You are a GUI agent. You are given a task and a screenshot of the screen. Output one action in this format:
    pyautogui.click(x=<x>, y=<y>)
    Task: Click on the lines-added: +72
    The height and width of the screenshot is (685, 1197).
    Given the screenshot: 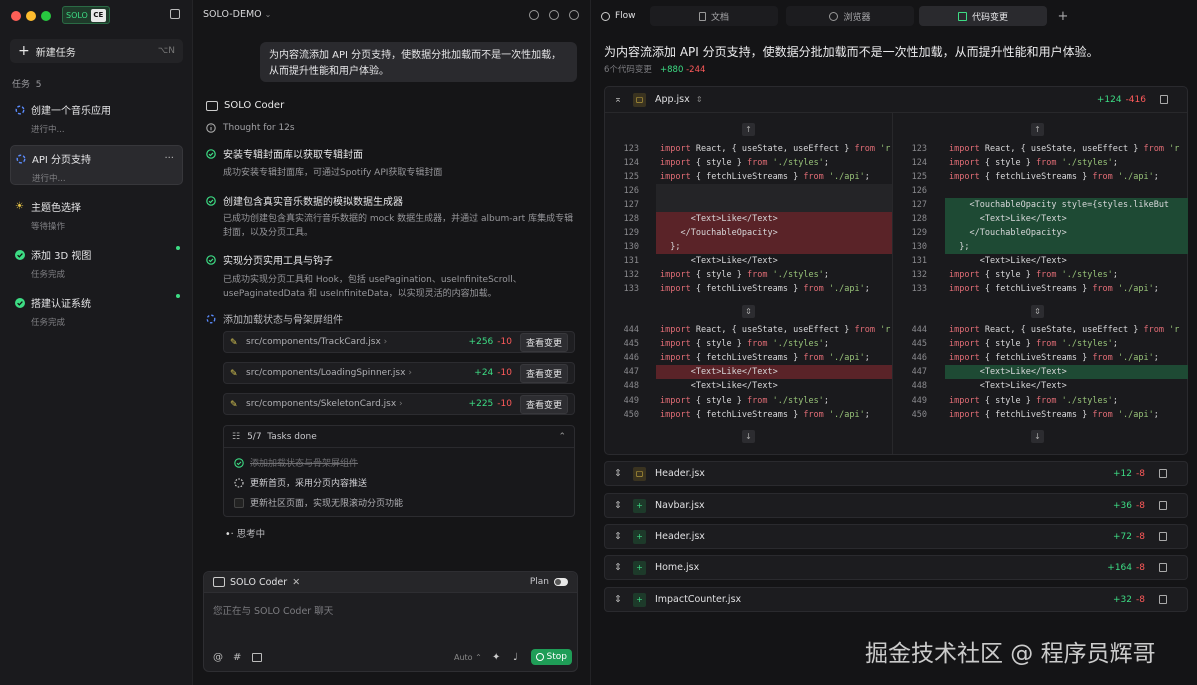 What is the action you would take?
    pyautogui.click(x=1123, y=536)
    